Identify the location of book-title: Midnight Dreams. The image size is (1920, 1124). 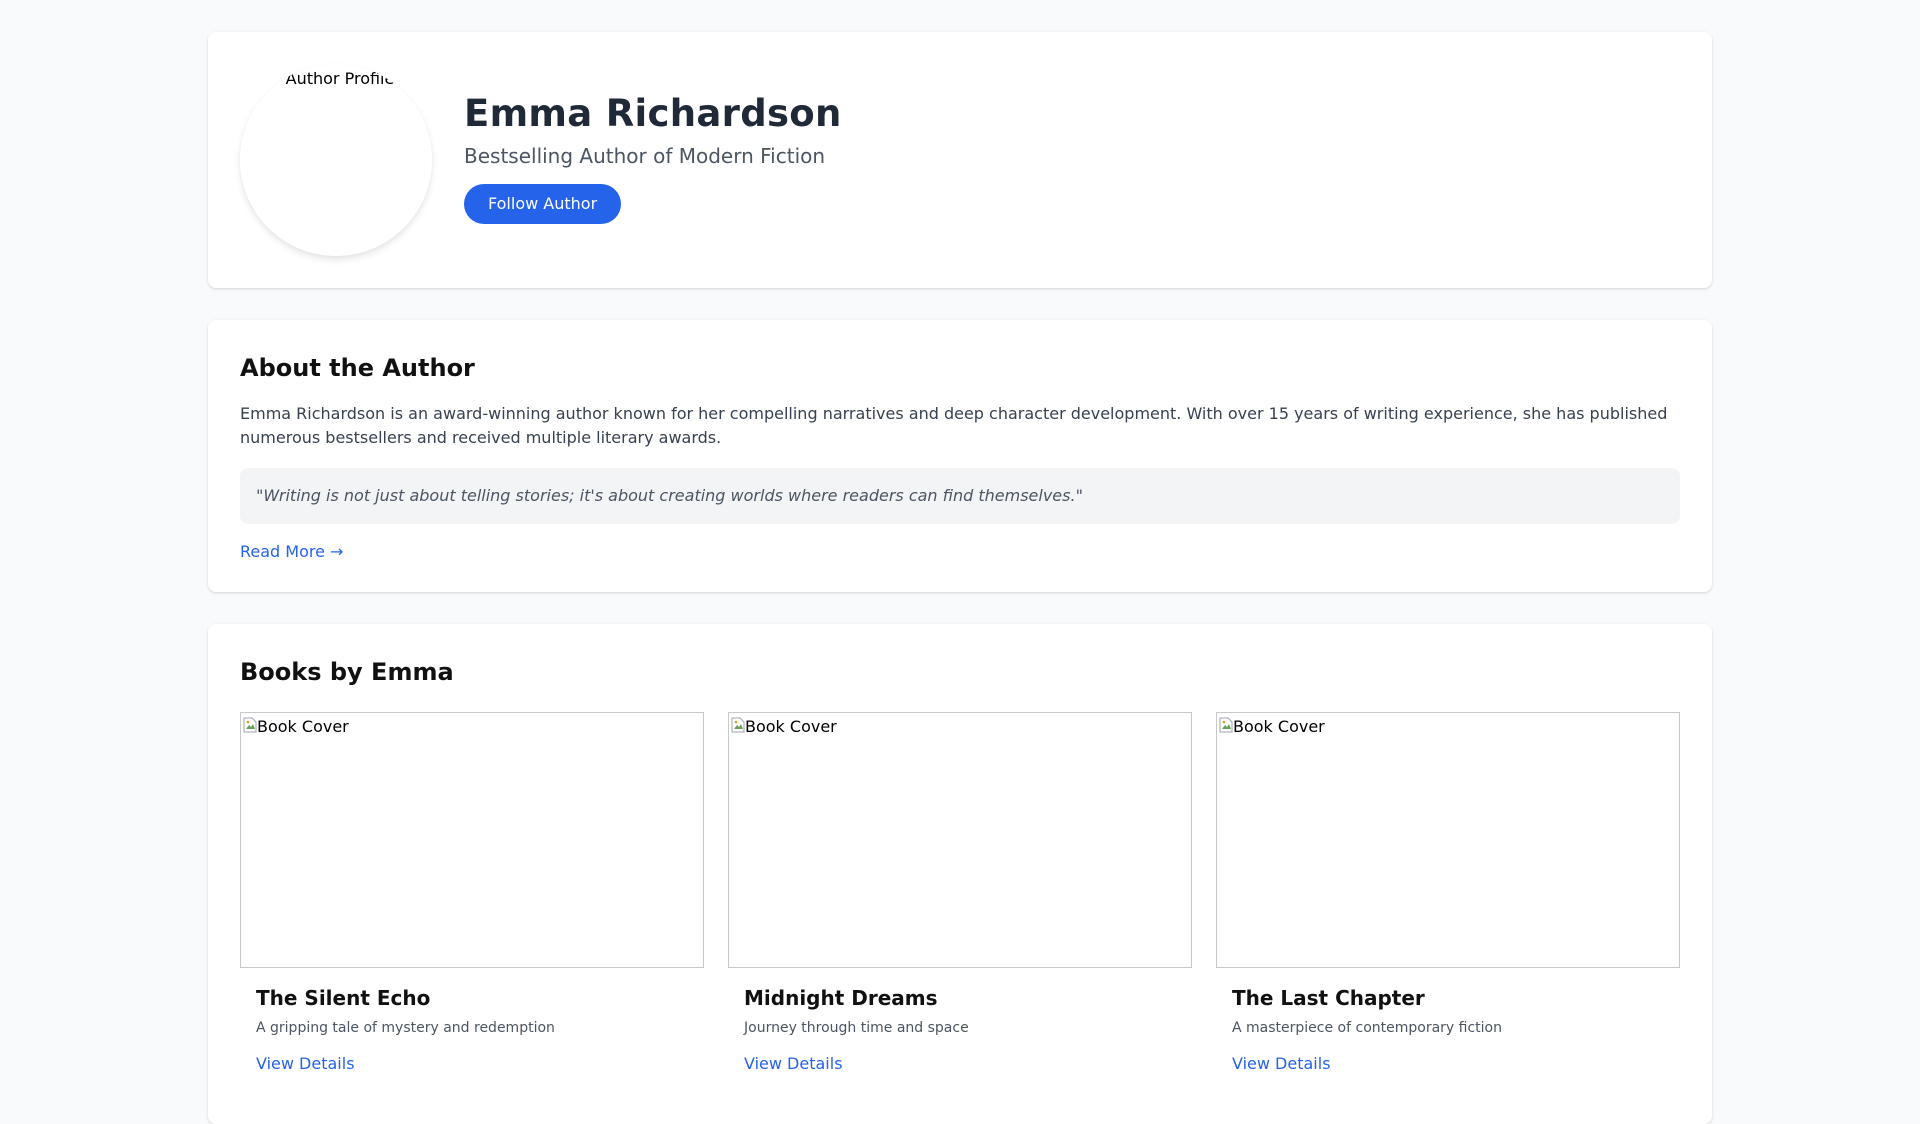
(841, 998).